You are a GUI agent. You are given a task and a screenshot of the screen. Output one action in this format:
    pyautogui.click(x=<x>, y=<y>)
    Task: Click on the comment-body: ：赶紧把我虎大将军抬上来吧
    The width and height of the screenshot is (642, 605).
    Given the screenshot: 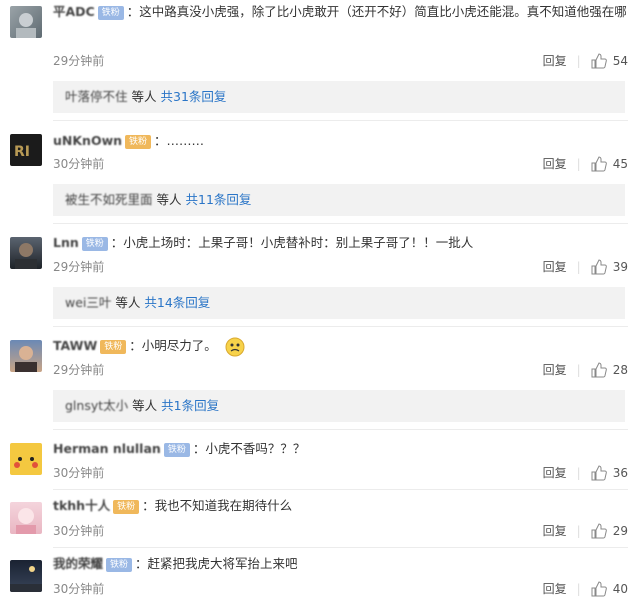 What is the action you would take?
    pyautogui.click(x=216, y=563)
    